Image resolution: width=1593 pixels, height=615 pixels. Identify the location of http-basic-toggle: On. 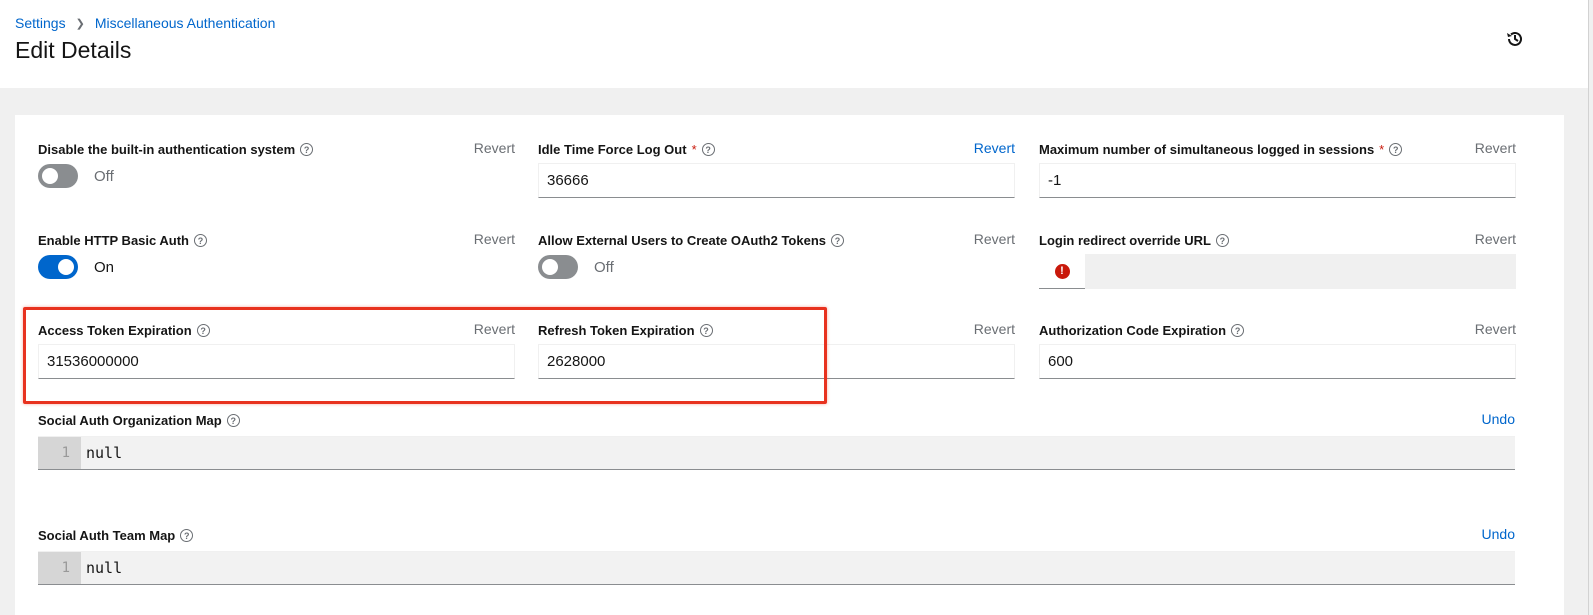
(76, 267).